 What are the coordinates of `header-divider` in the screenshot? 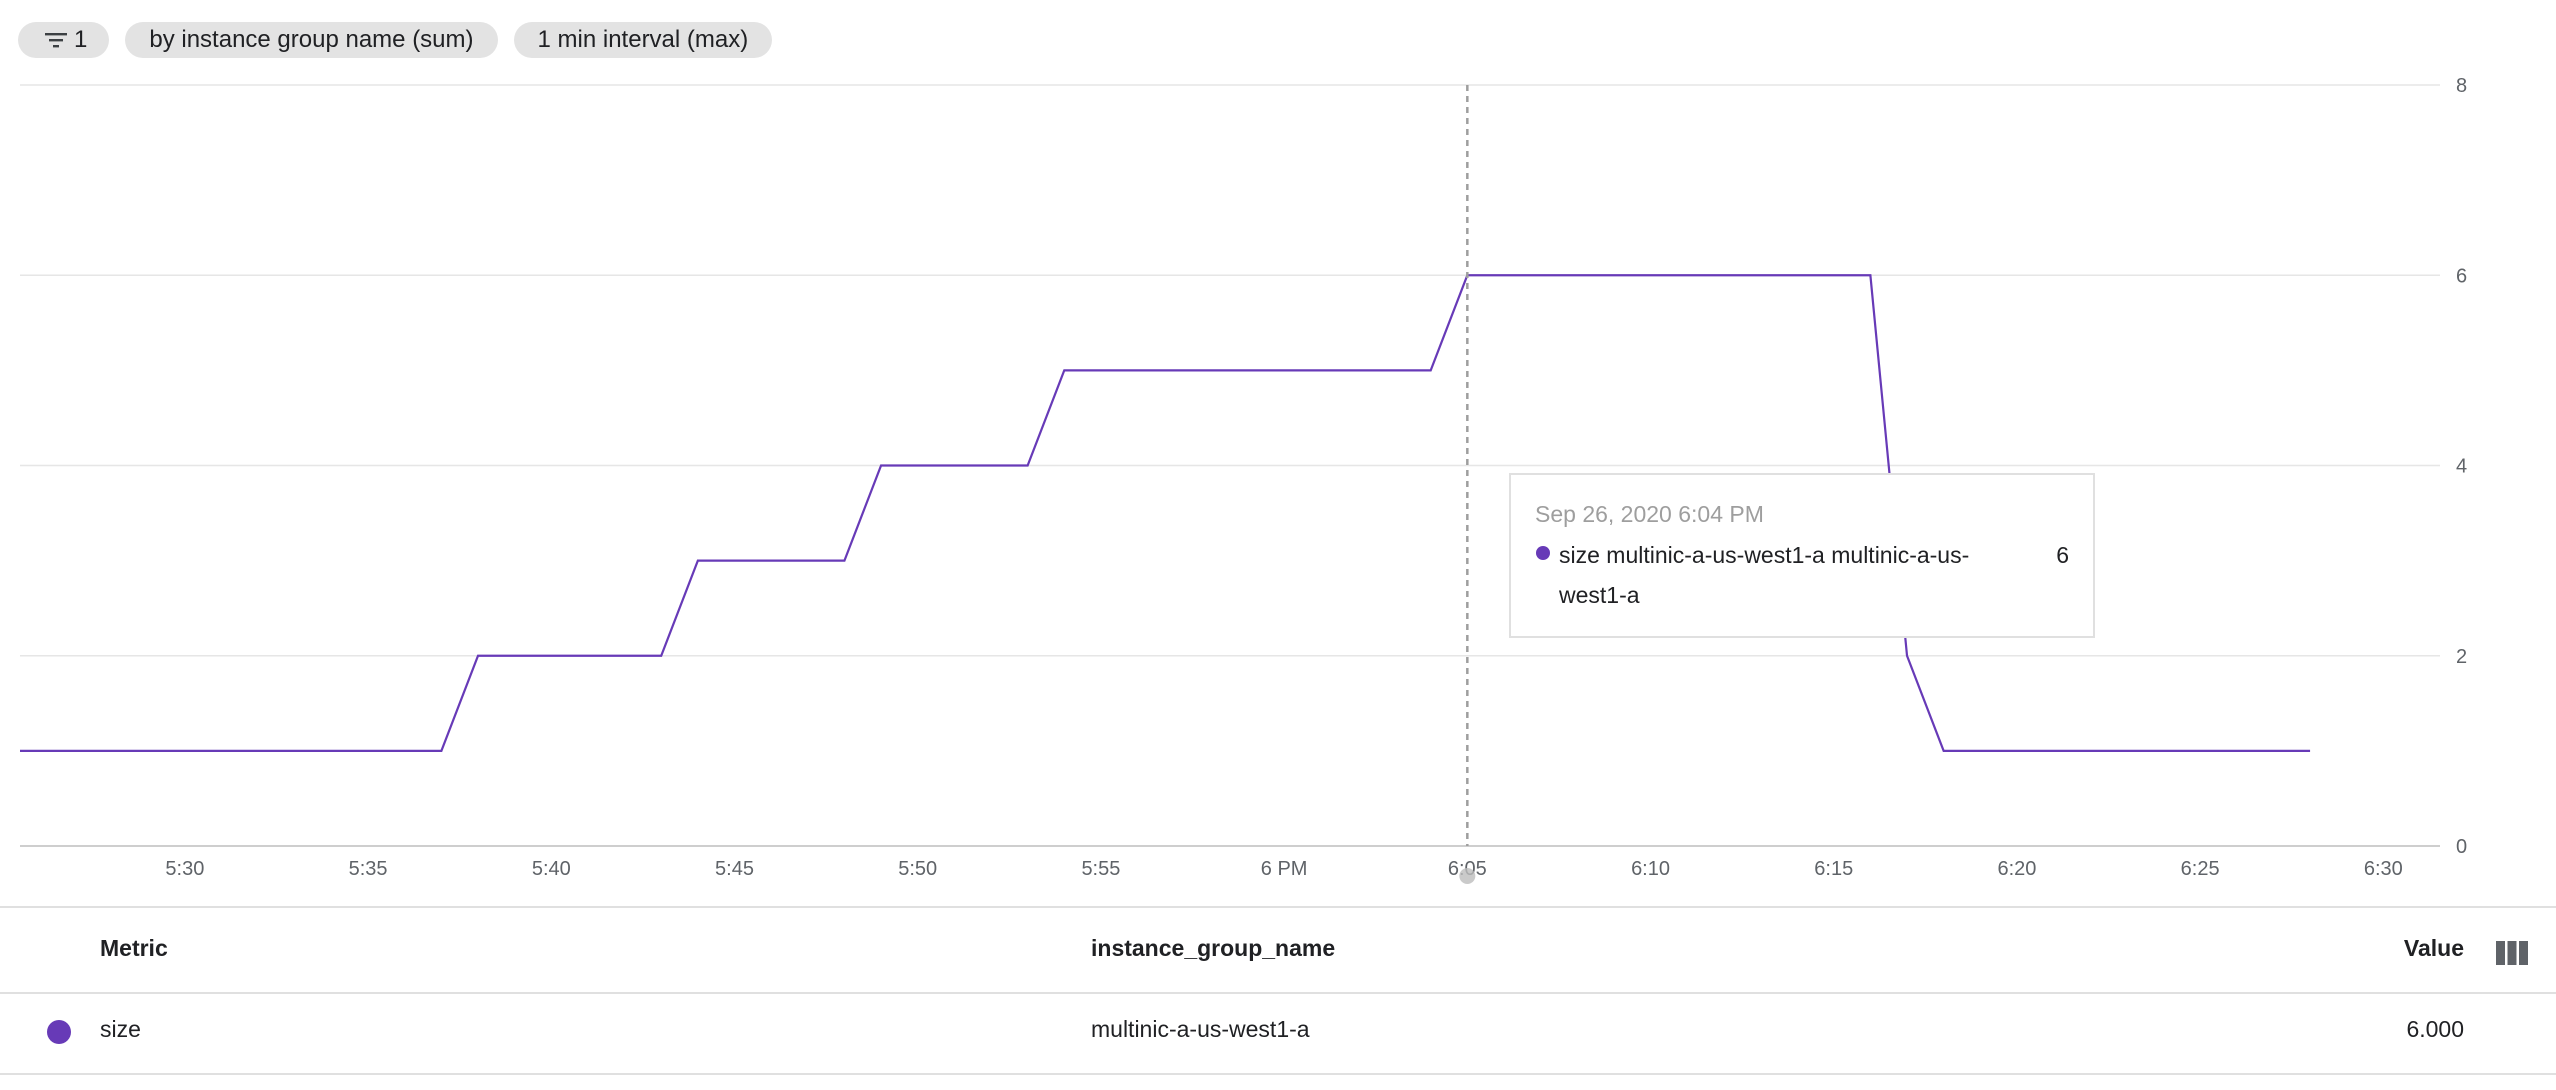 It's located at (1278, 993).